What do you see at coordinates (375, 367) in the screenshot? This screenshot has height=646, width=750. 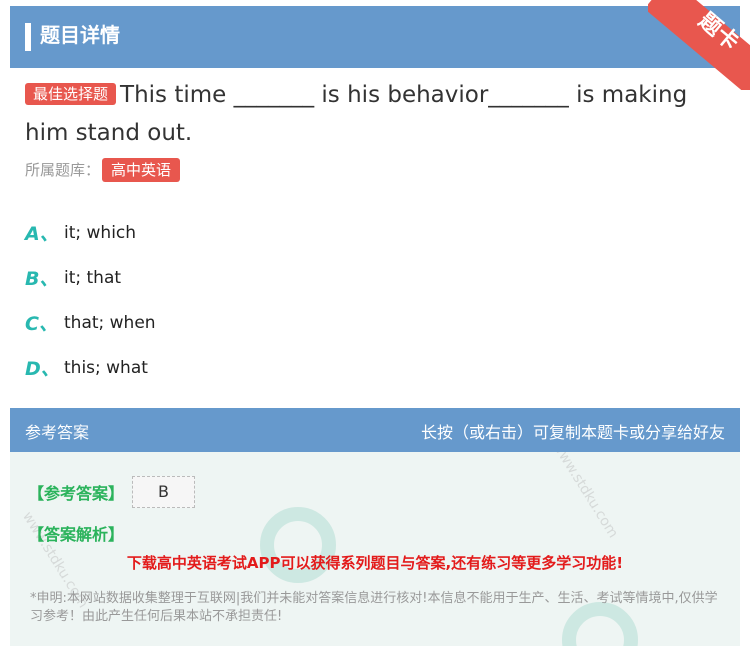 I see `option-d: D、 this; what` at bounding box center [375, 367].